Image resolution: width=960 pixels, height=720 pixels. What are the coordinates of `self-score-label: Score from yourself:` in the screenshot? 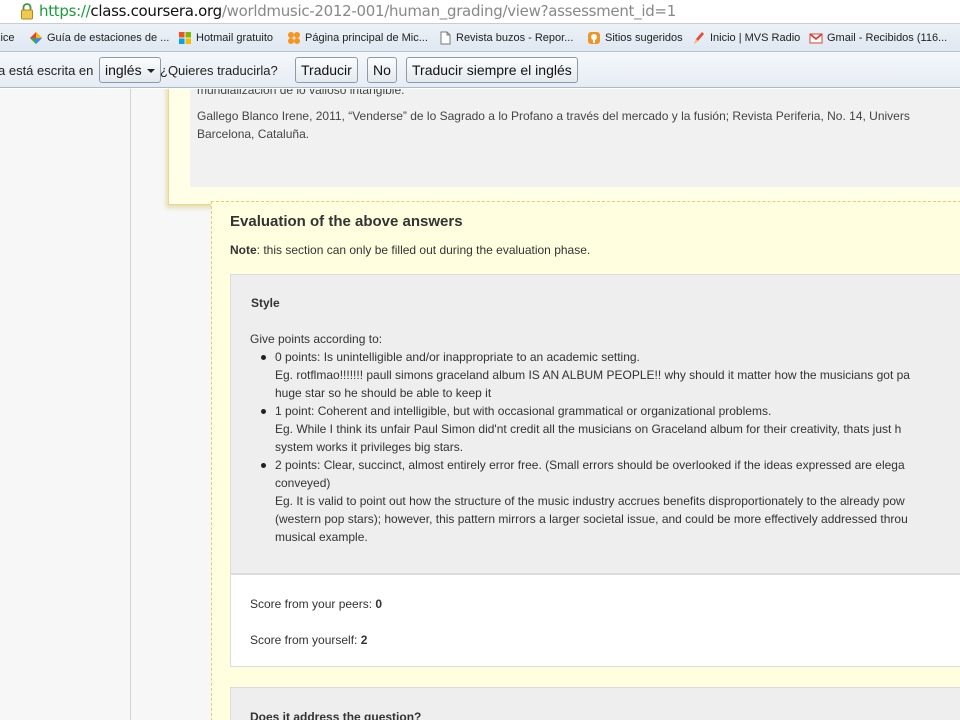 It's located at (305, 640).